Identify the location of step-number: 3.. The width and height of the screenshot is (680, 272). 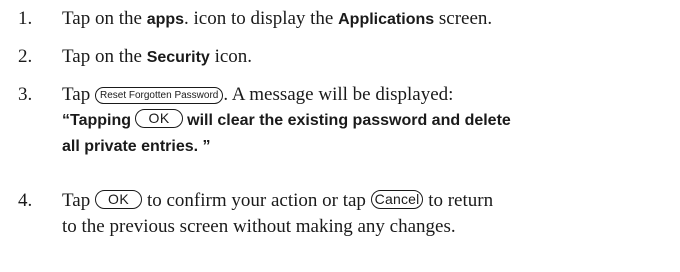
(25, 94).